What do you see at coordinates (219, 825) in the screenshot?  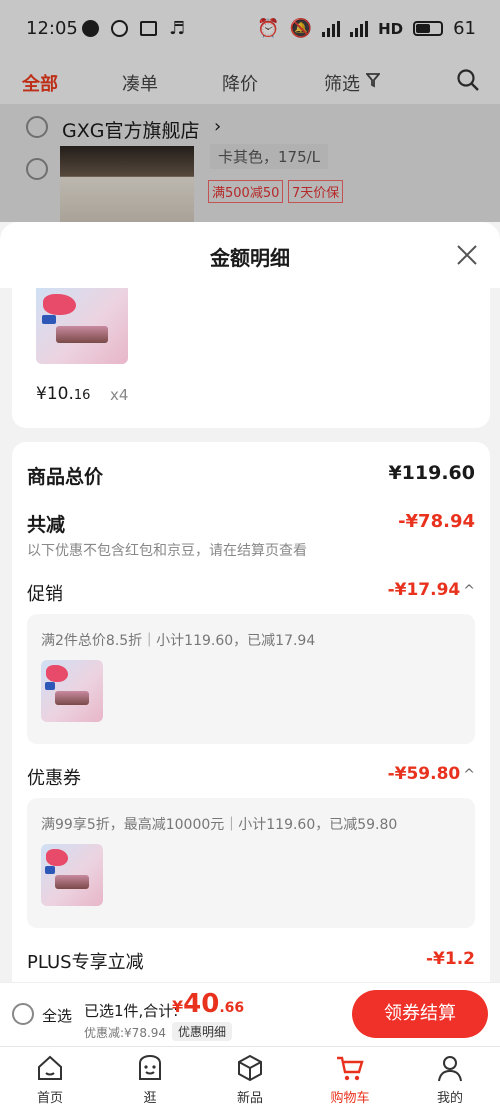 I see `coupon-detail: 满99享5折，最高减10000元｜小计119.60，已减59.80` at bounding box center [219, 825].